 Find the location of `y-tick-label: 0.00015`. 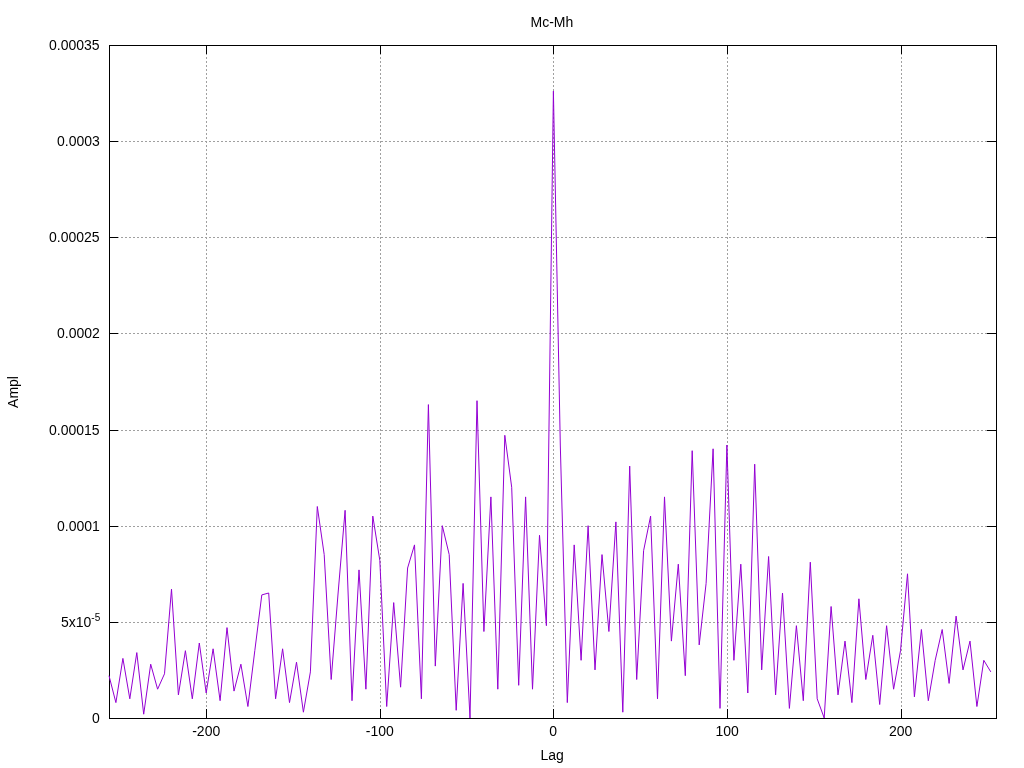

y-tick-label: 0.00015 is located at coordinates (74, 429).